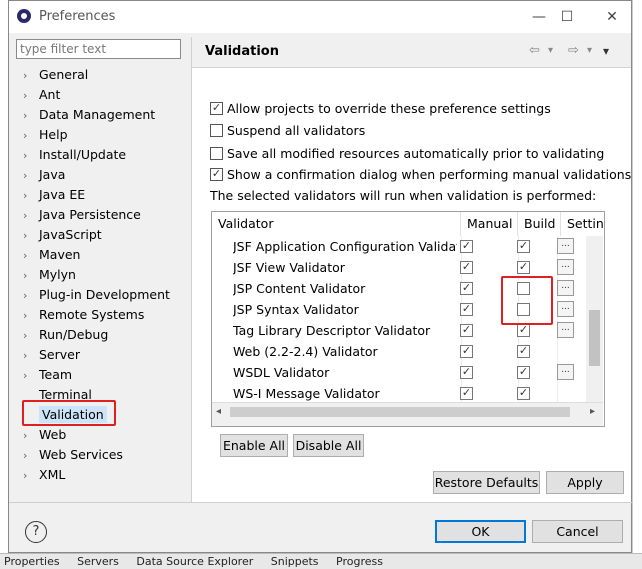 The height and width of the screenshot is (569, 642). What do you see at coordinates (585, 482) in the screenshot?
I see `apply-button: Apply` at bounding box center [585, 482].